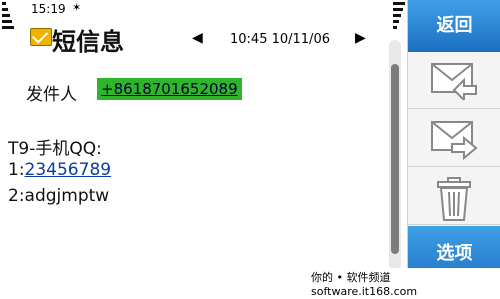  I want to click on sender-number-link: +8618701652089, so click(169, 89).